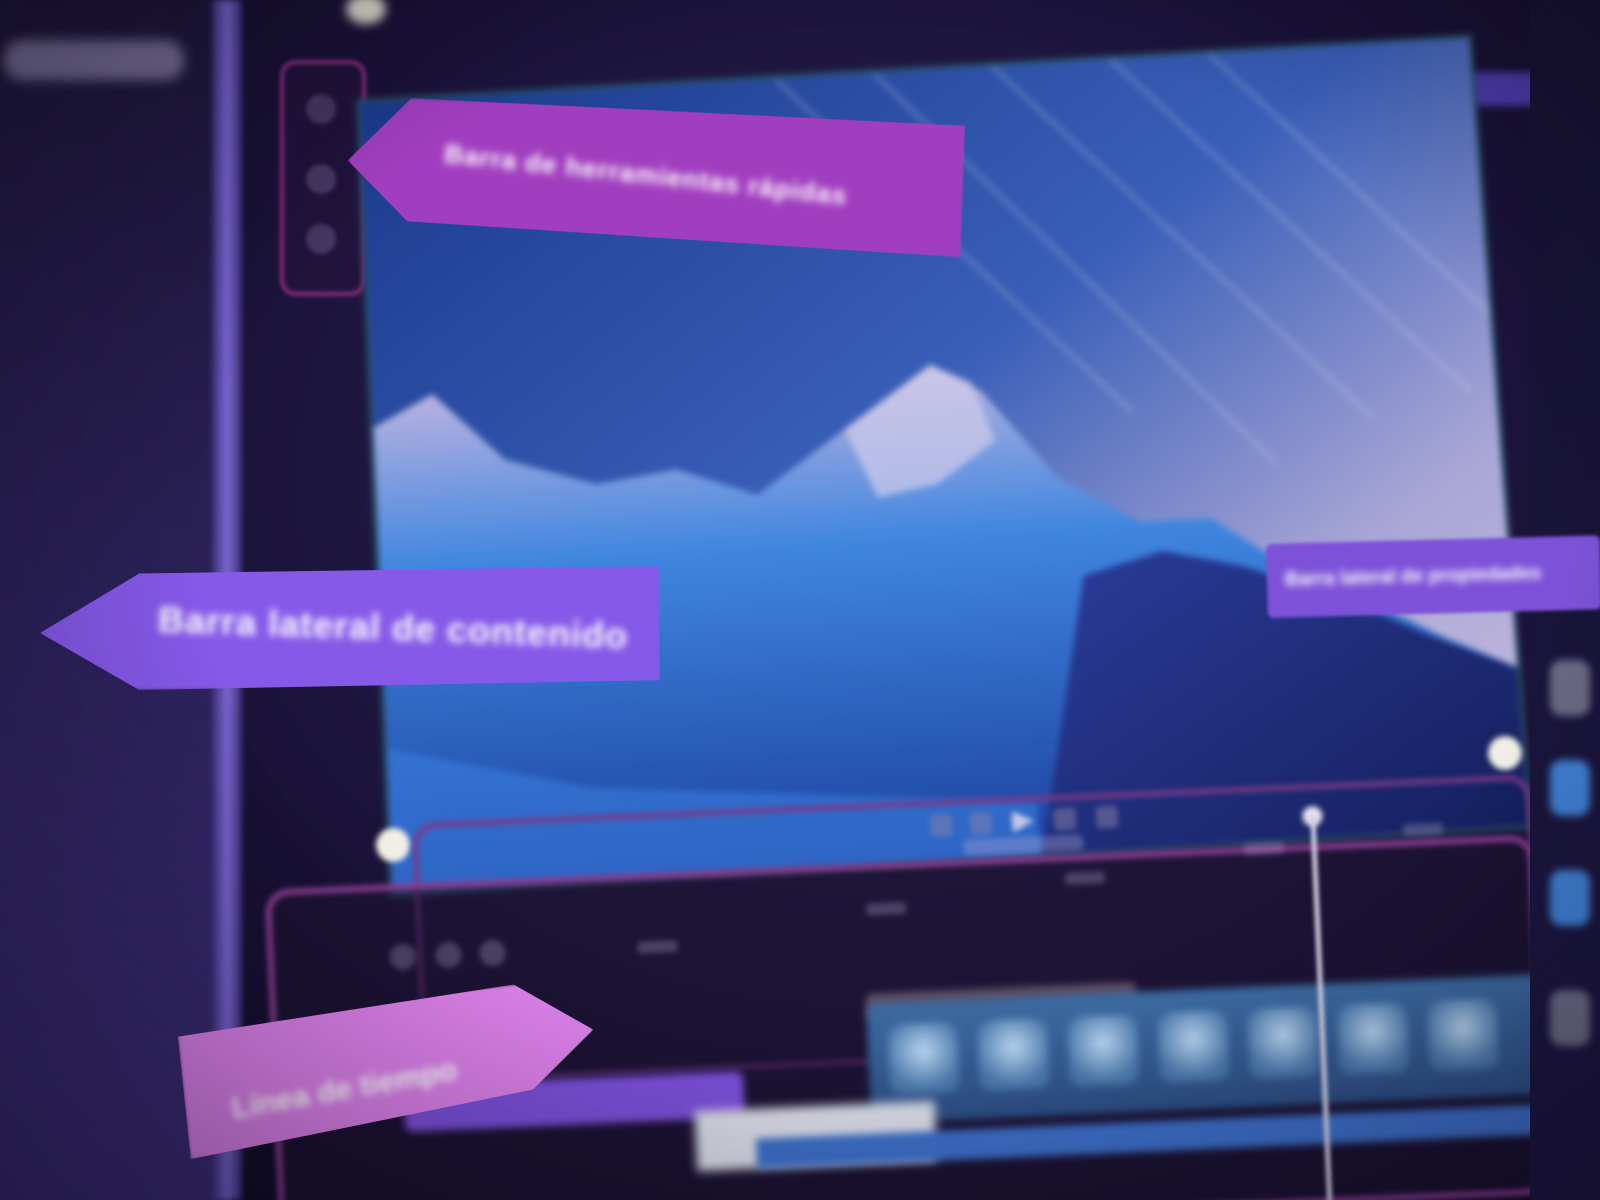 The height and width of the screenshot is (1200, 1600). I want to click on quick-tools-toolbar, so click(323, 178).